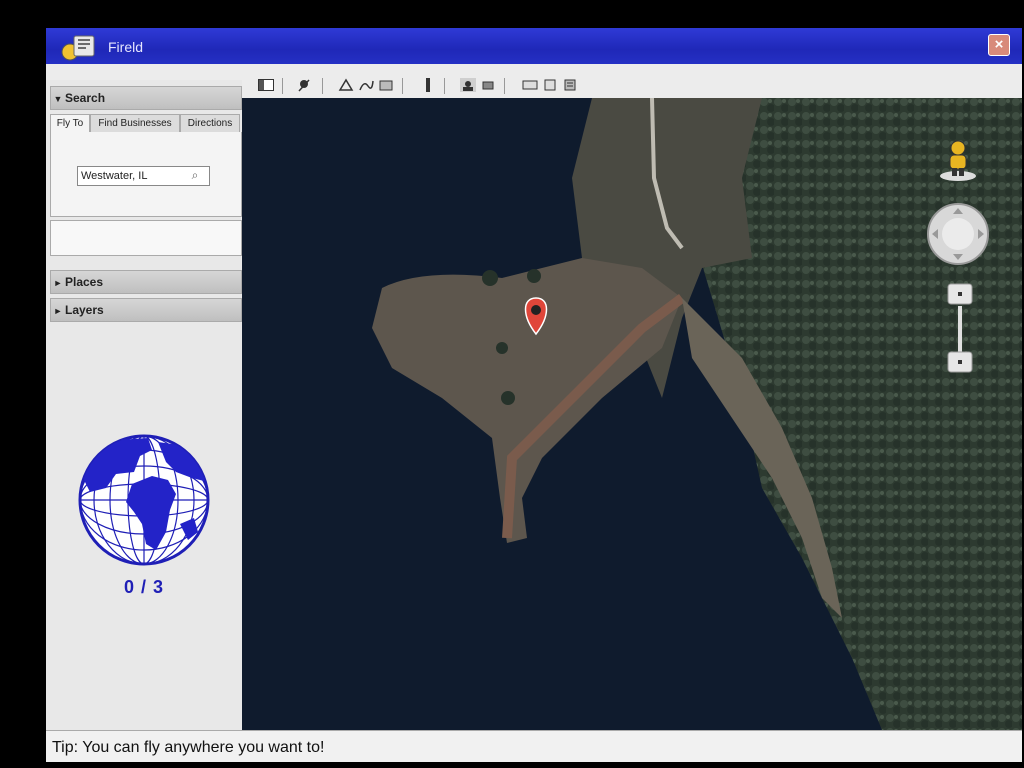 The width and height of the screenshot is (1024, 768). Describe the element at coordinates (188, 747) in the screenshot. I see `tip-text: Tip: You can fly anywhere you want to!` at that location.